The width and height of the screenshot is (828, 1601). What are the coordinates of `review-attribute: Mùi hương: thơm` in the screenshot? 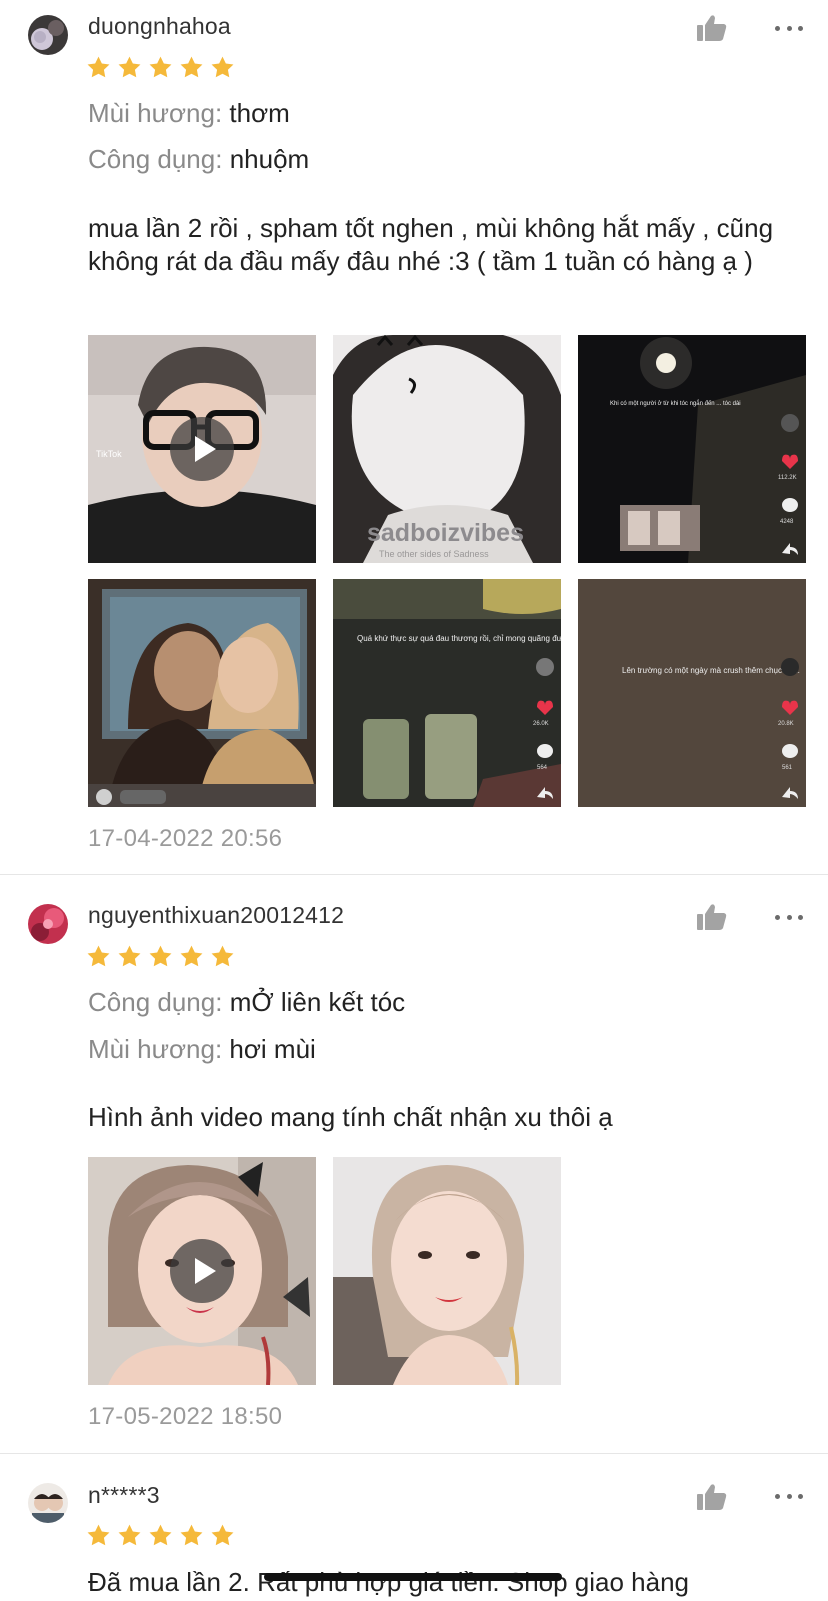 It's located at (189, 113).